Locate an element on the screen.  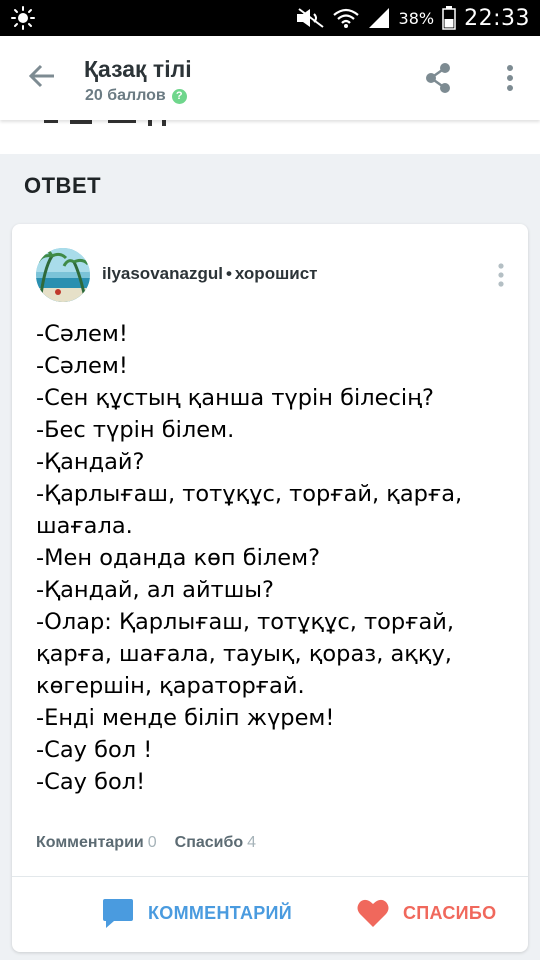
author-name: ilyasovanazgul is located at coordinates (162, 273).